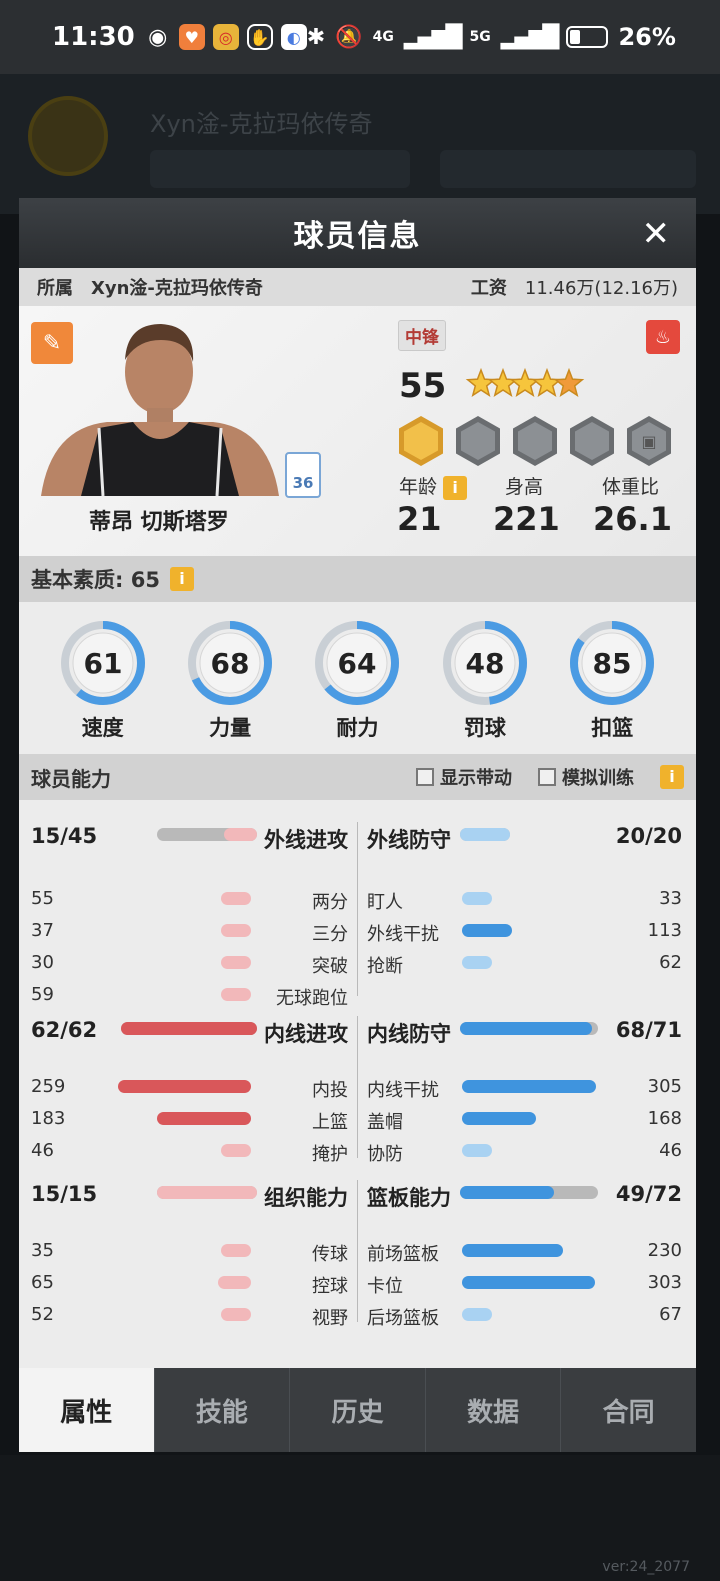 The width and height of the screenshot is (720, 1581). What do you see at coordinates (648, 1194) in the screenshot?
I see `group-right-value: 49/72` at bounding box center [648, 1194].